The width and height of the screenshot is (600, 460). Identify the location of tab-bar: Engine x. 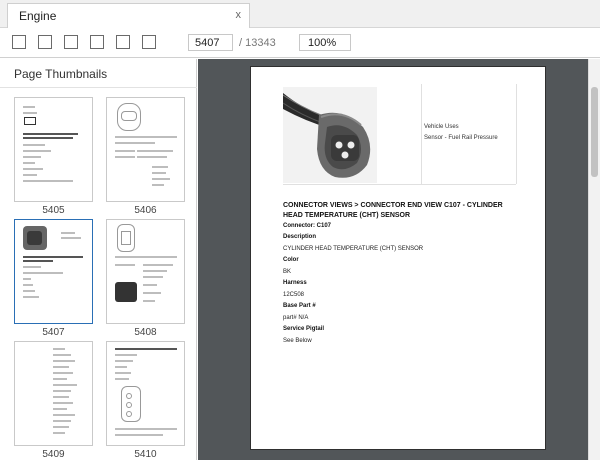
(300, 14).